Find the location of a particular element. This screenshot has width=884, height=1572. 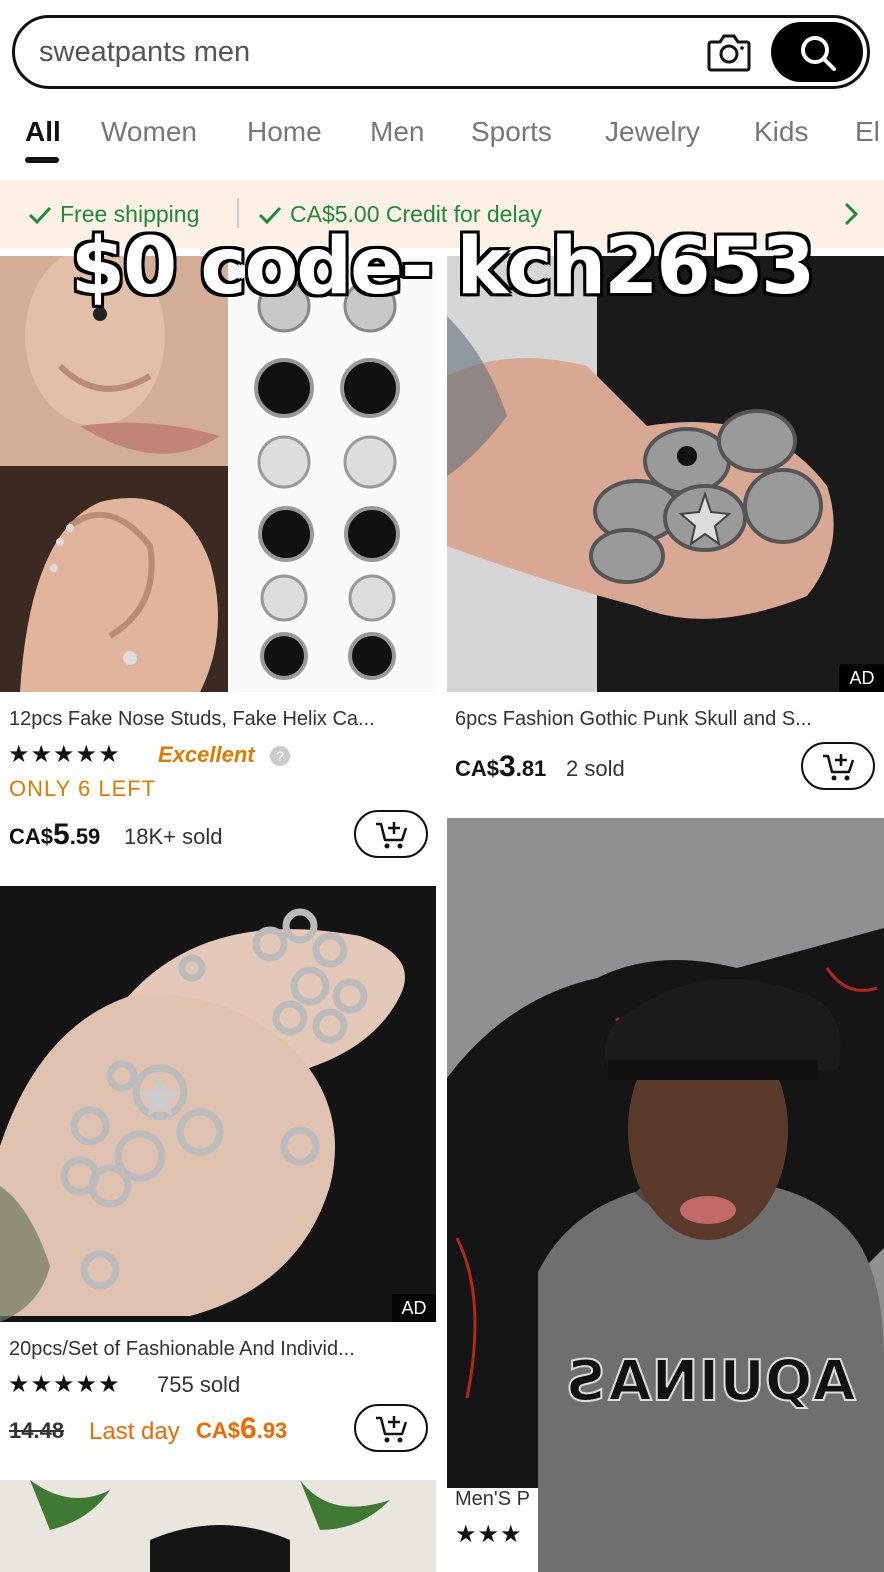

search-button is located at coordinates (817, 52).